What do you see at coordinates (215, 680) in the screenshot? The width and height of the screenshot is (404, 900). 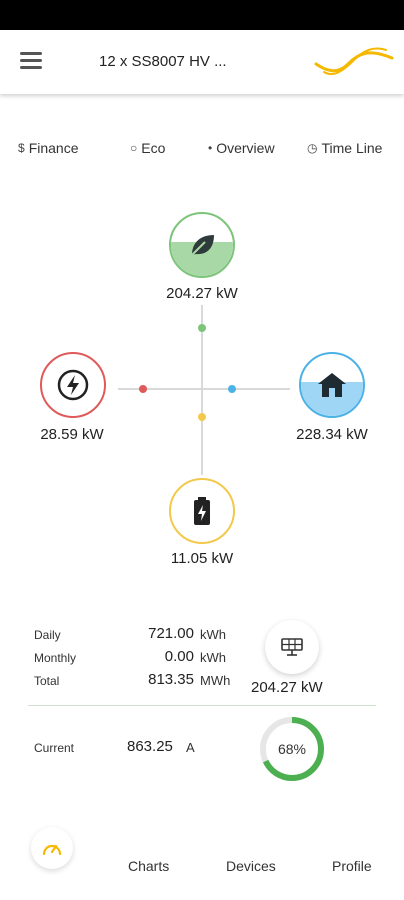 I see `stat-unit: MWh` at bounding box center [215, 680].